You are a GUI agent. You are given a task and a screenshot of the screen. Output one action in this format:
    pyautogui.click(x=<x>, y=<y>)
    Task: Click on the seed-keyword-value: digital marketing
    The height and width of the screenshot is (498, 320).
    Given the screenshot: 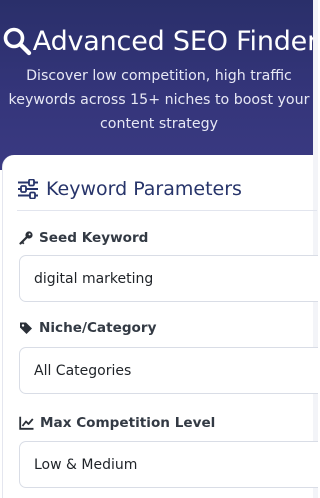 What is the action you would take?
    pyautogui.click(x=94, y=278)
    